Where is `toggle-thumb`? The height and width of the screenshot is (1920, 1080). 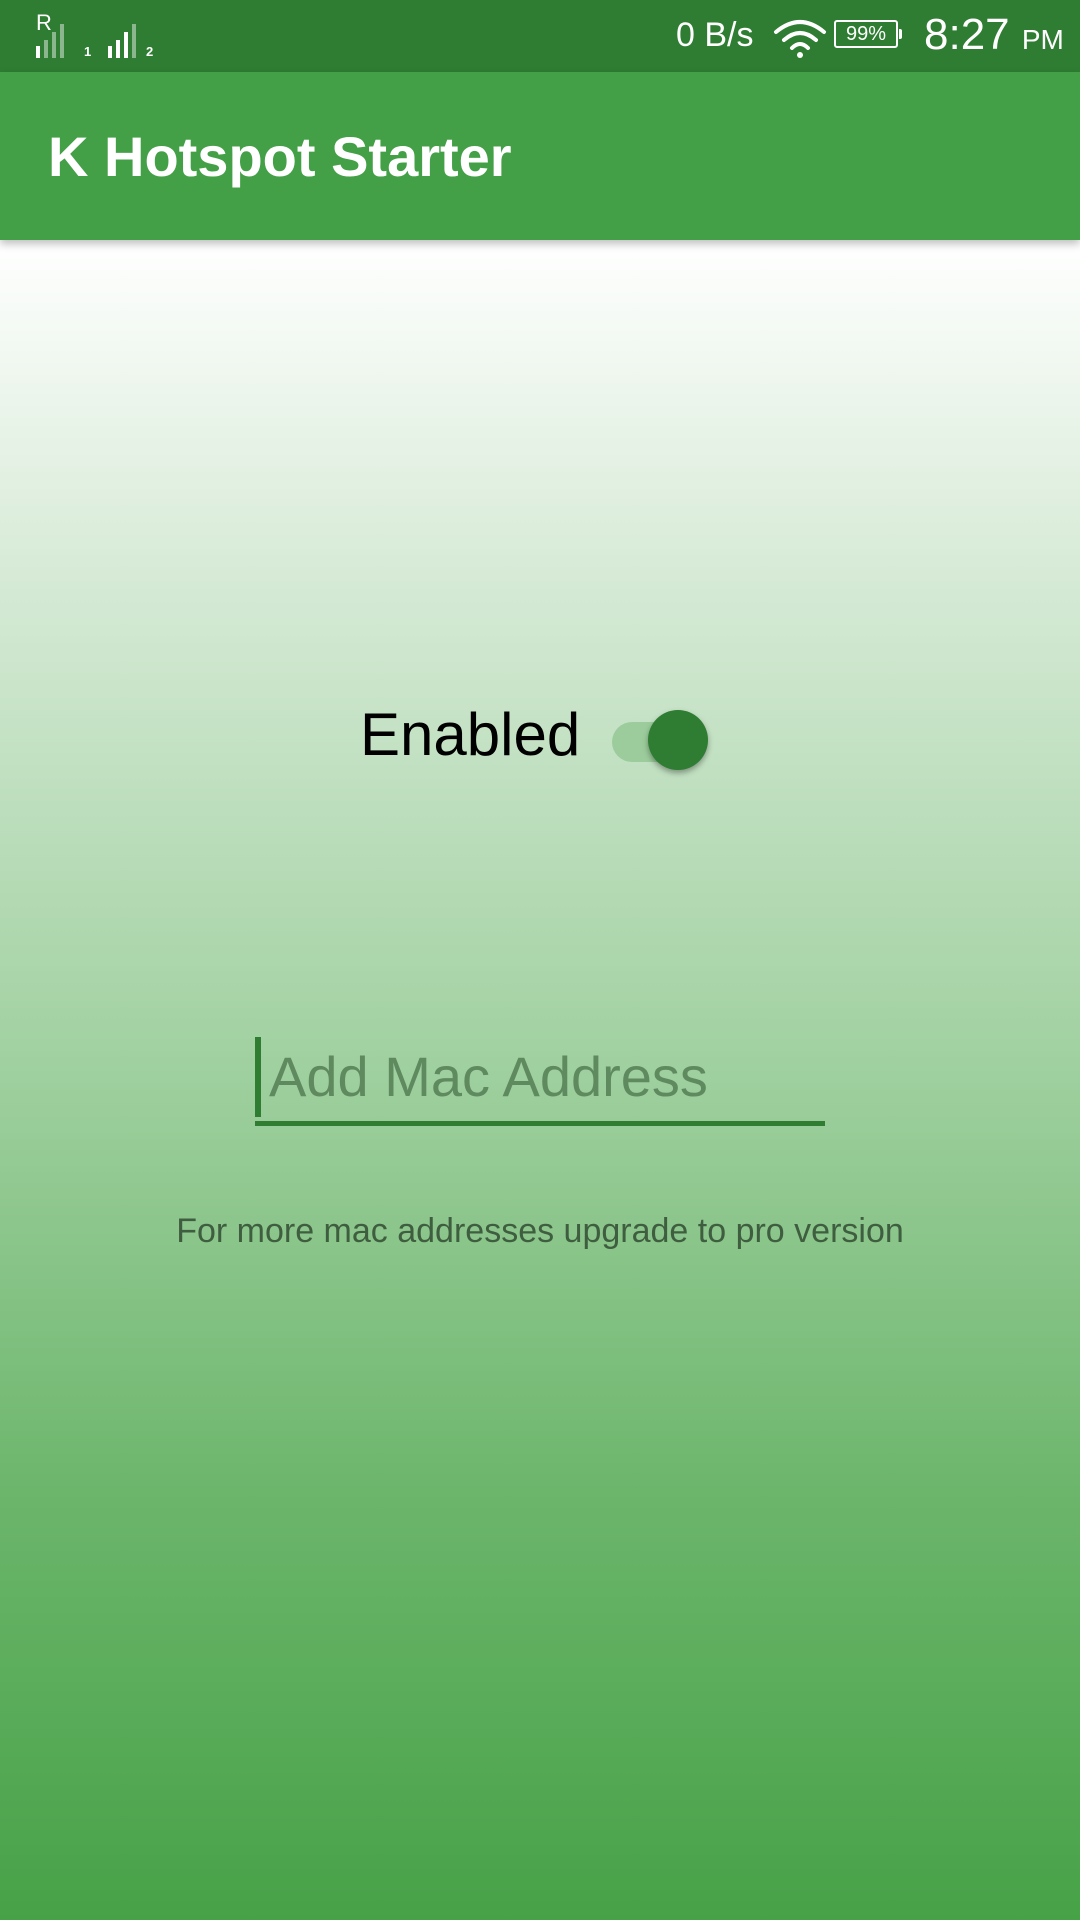 toggle-thumb is located at coordinates (678, 740).